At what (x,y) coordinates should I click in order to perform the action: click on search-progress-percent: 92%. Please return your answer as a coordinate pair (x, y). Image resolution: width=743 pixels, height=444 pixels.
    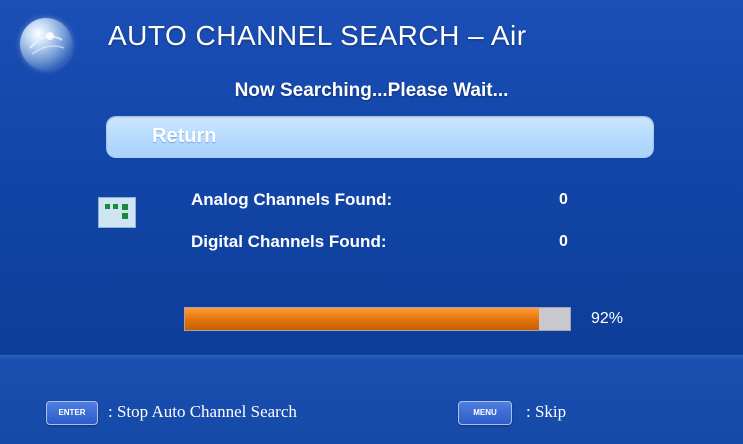
    Looking at the image, I should click on (607, 318).